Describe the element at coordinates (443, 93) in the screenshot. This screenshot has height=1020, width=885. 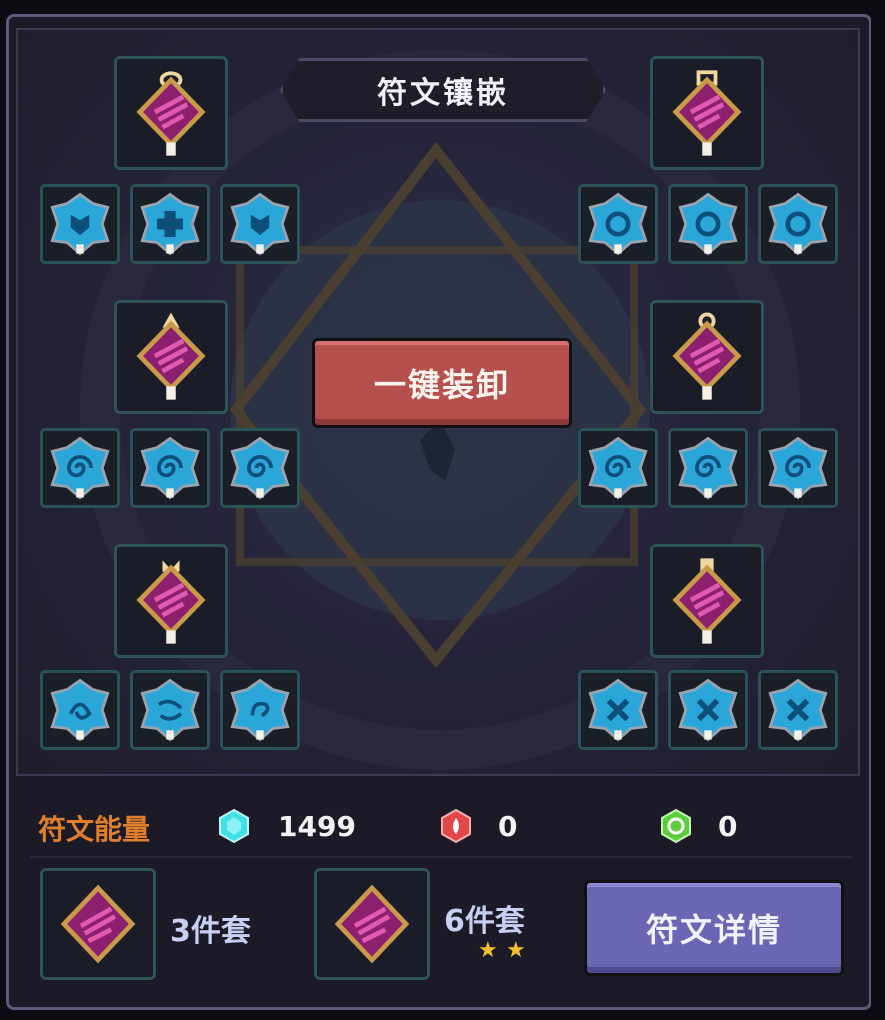
I see `page-title: 符文镶嵌` at that location.